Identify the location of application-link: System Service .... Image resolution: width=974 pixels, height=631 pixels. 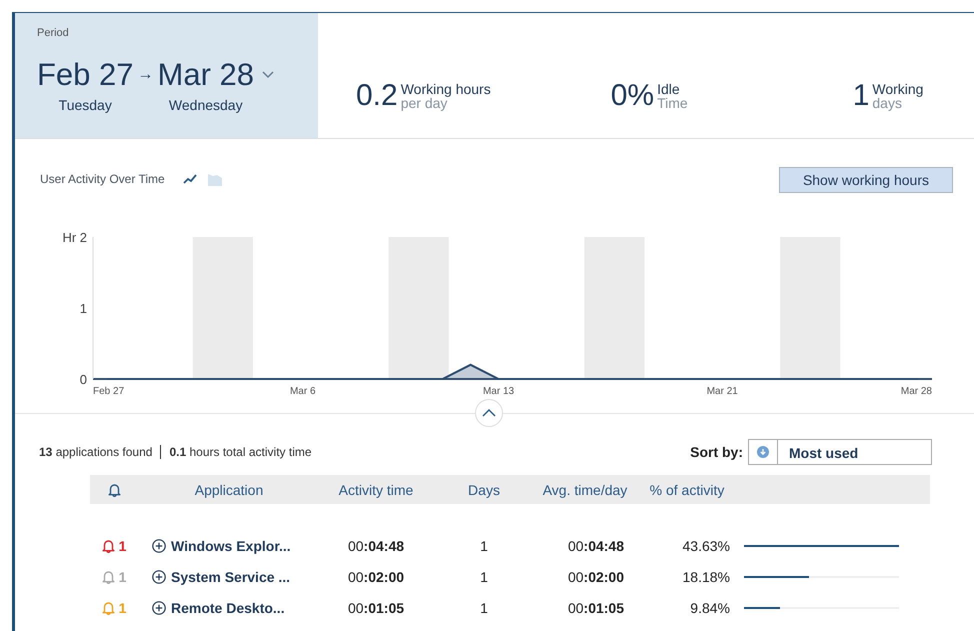
(229, 577).